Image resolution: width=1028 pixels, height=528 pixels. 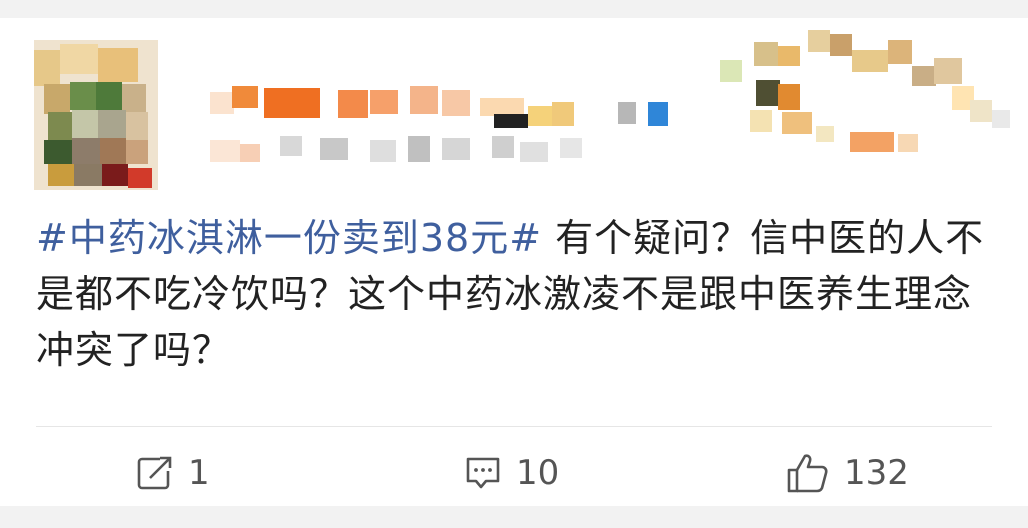 I want to click on avatar, so click(x=96, y=115).